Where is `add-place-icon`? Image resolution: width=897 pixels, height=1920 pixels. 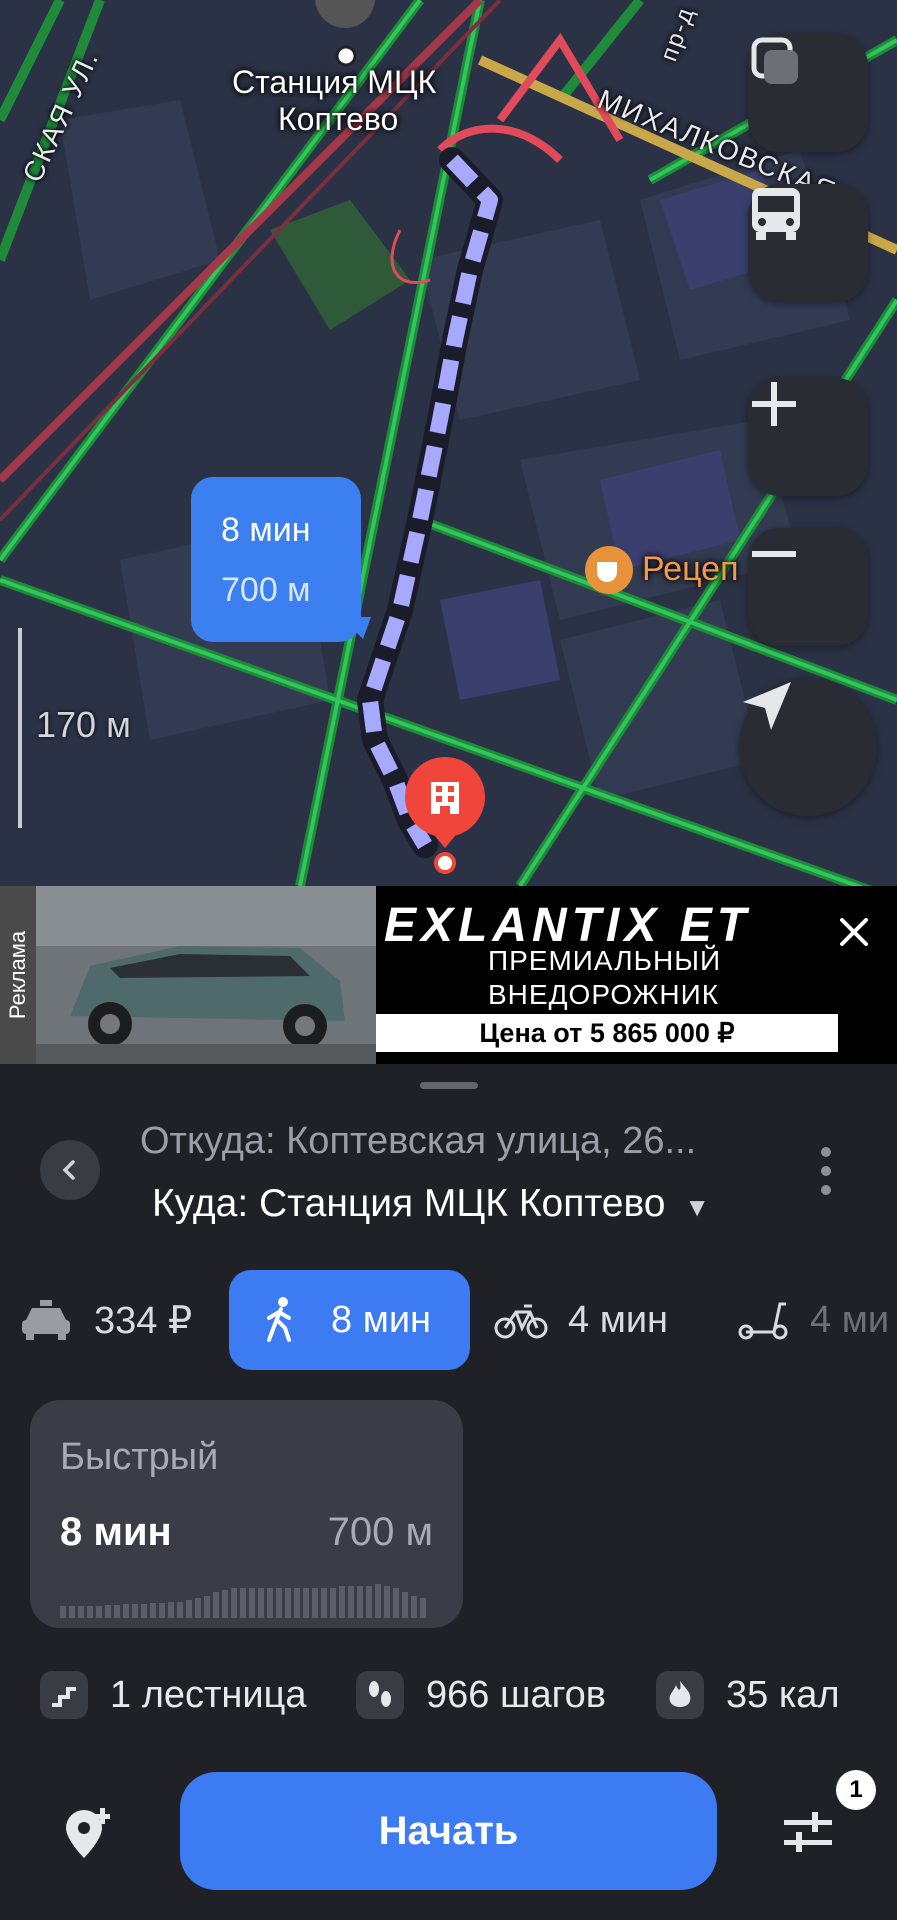 add-place-icon is located at coordinates (89, 1833).